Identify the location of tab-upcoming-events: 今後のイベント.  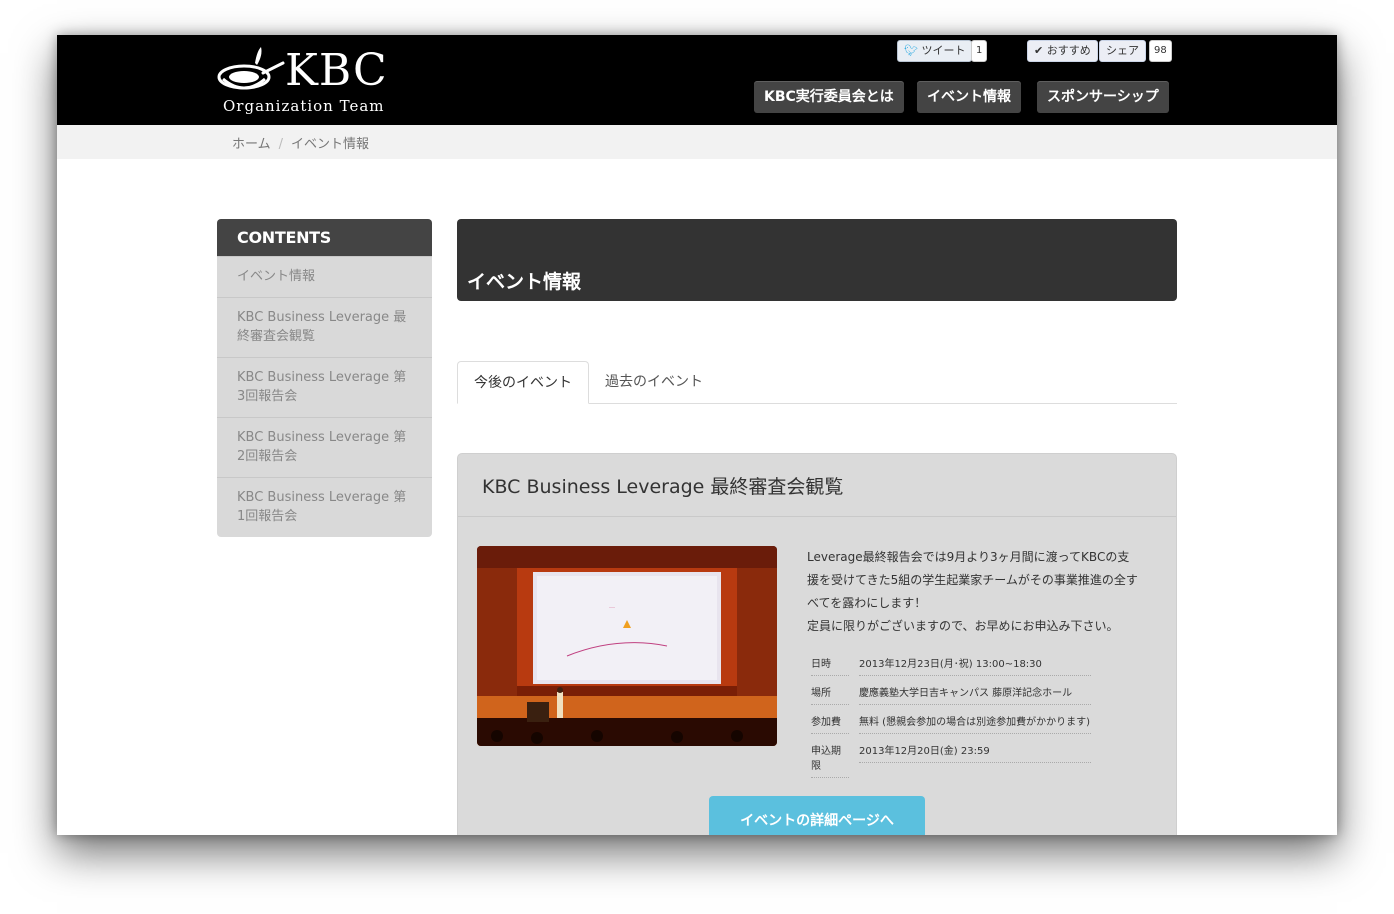
(523, 382).